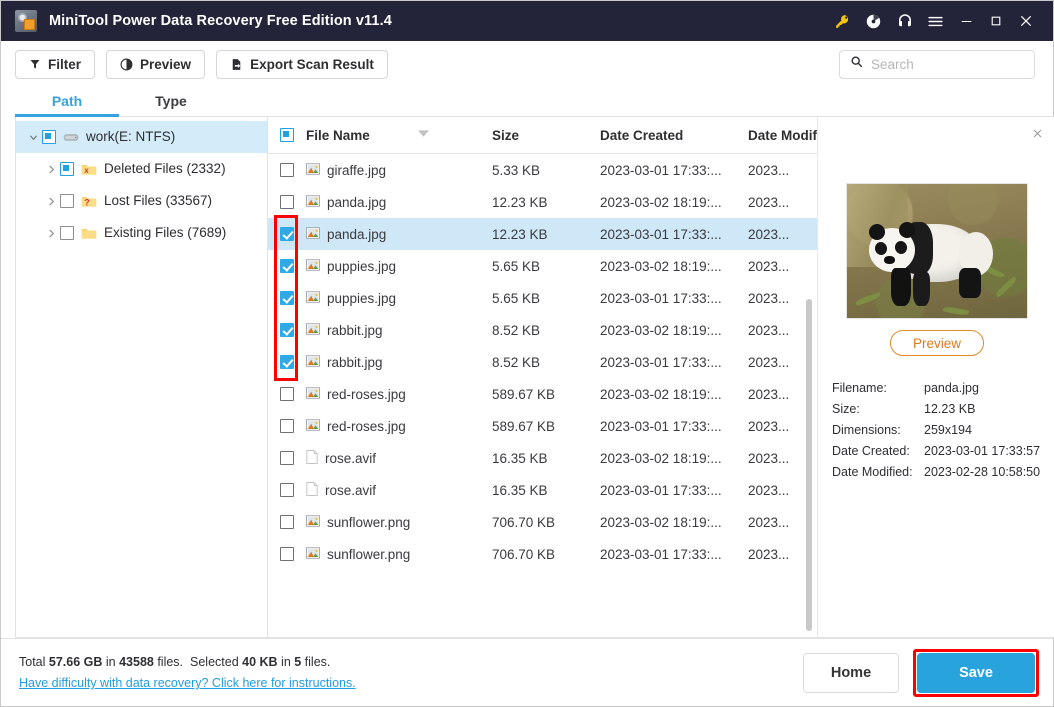  I want to click on cell-file-name: red-roses.jpg, so click(399, 426).